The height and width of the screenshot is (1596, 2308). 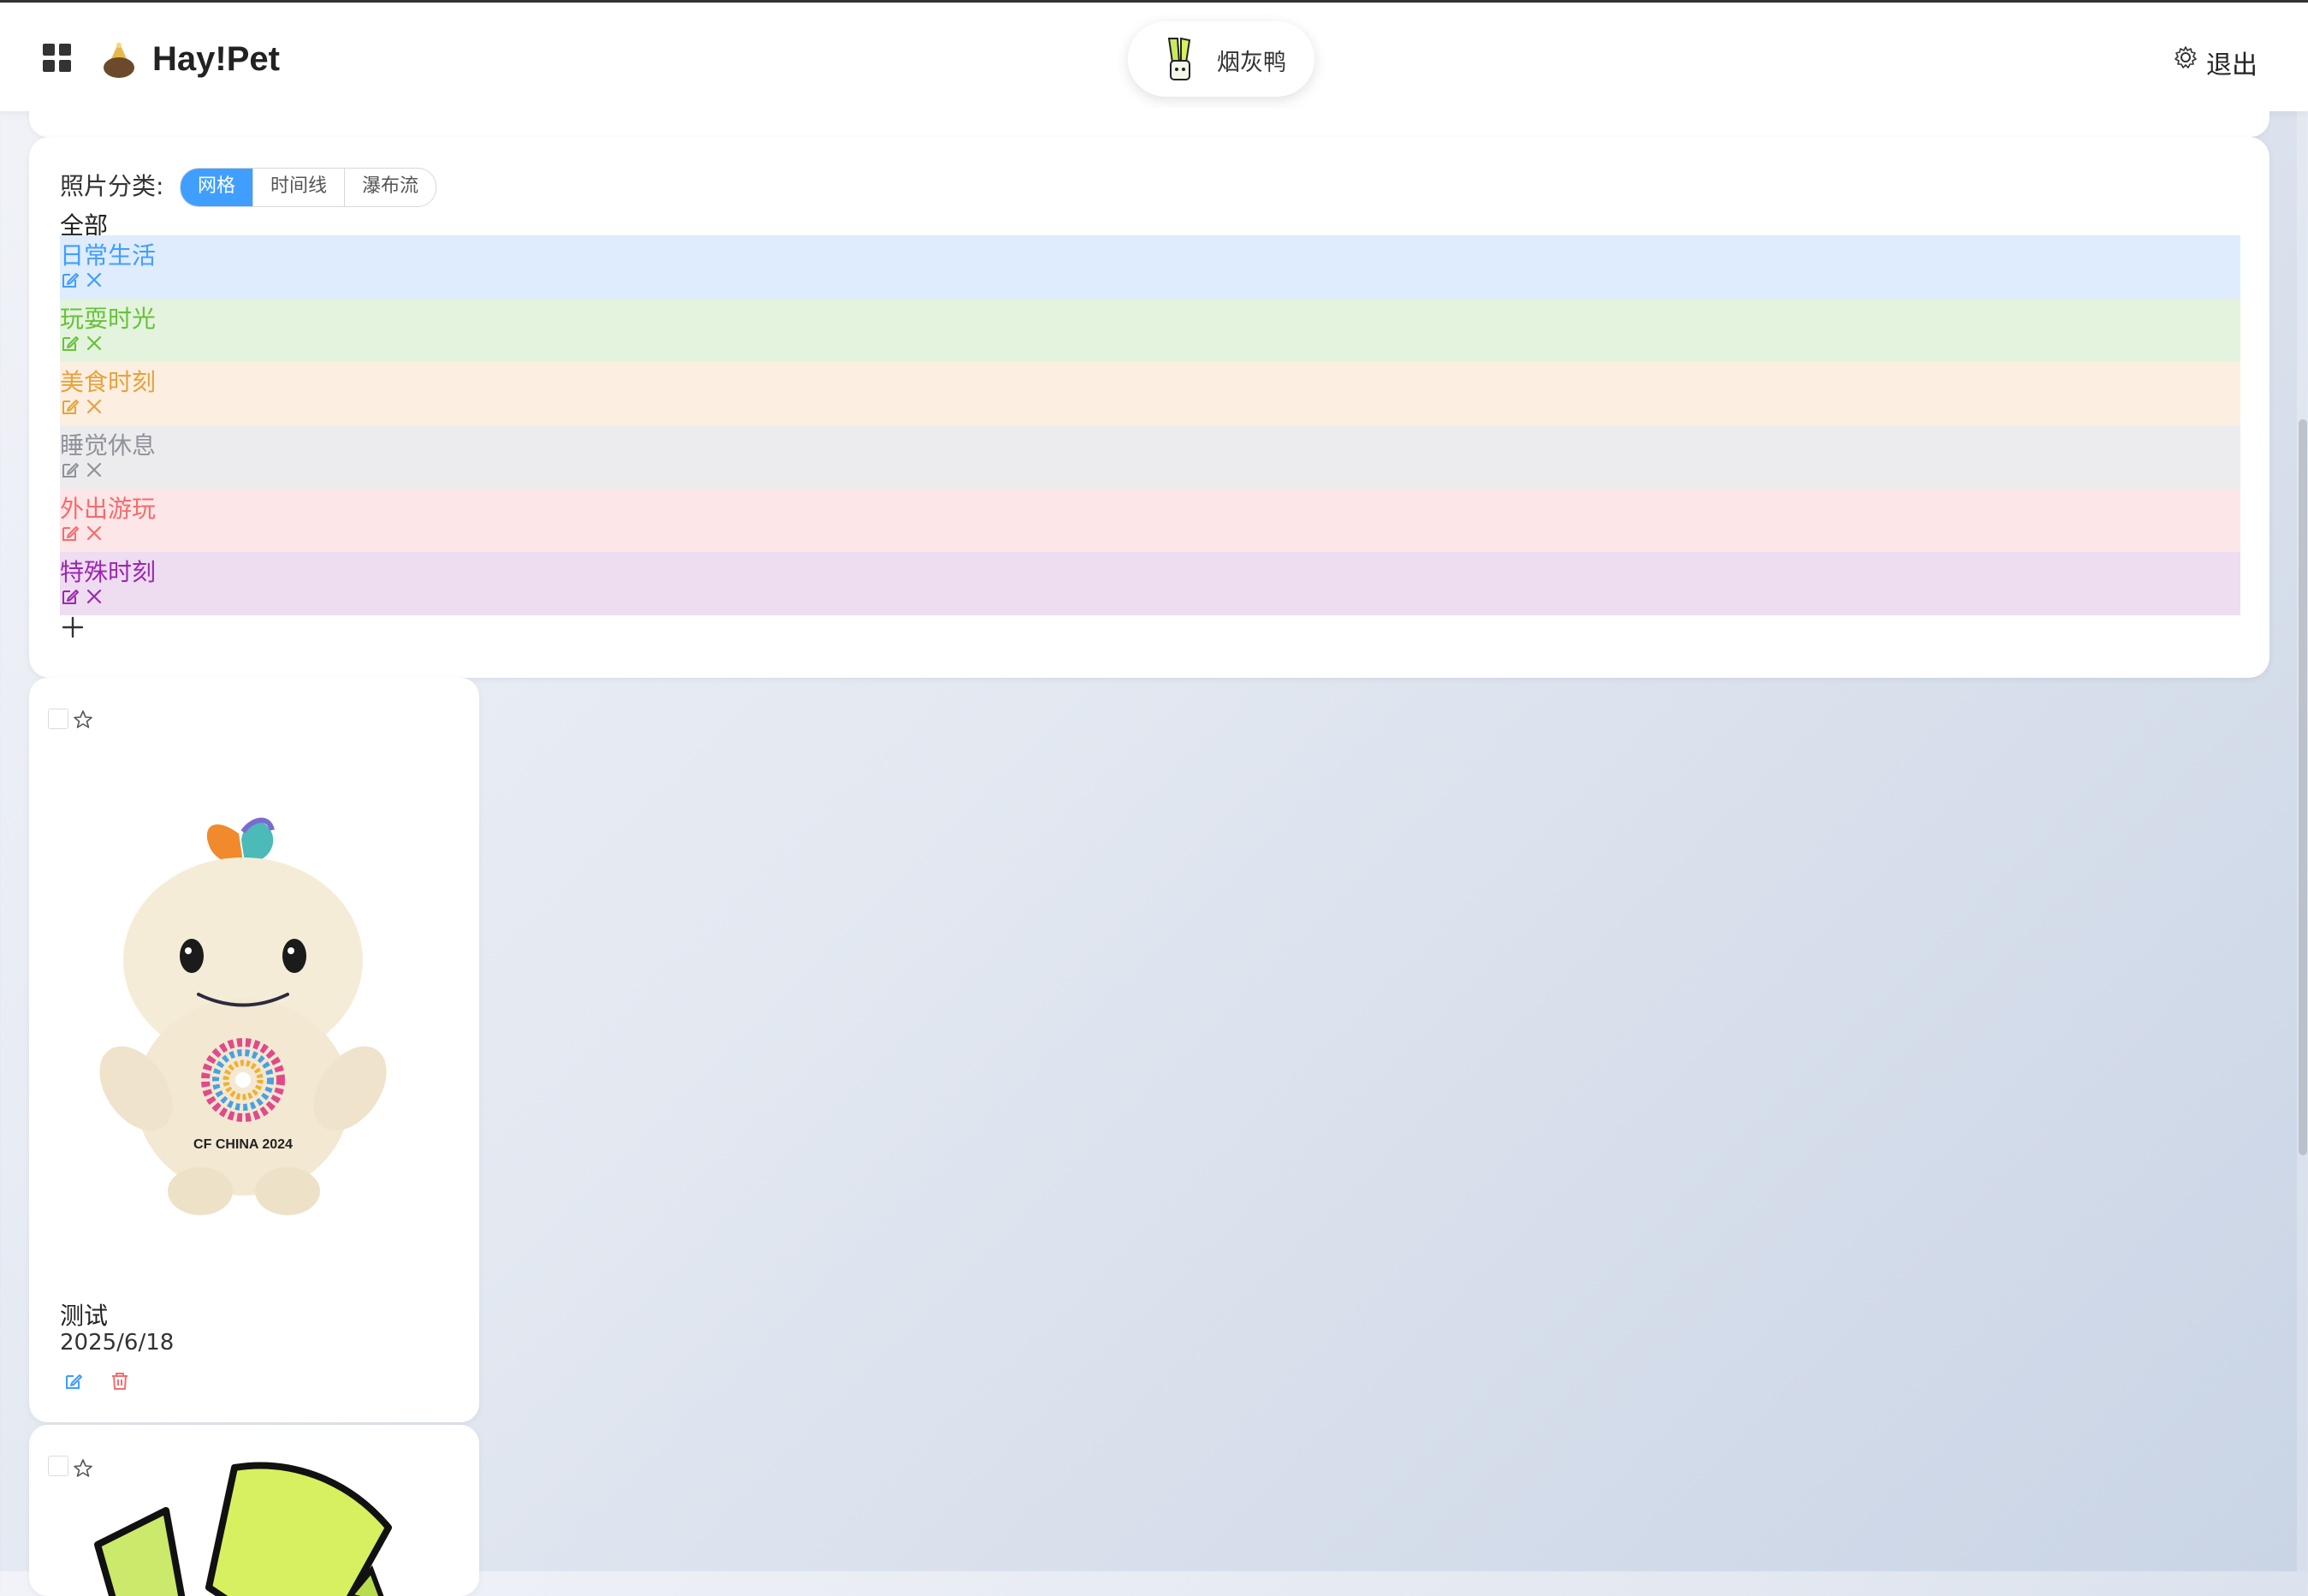 I want to click on photo-card, so click(x=254, y=1510).